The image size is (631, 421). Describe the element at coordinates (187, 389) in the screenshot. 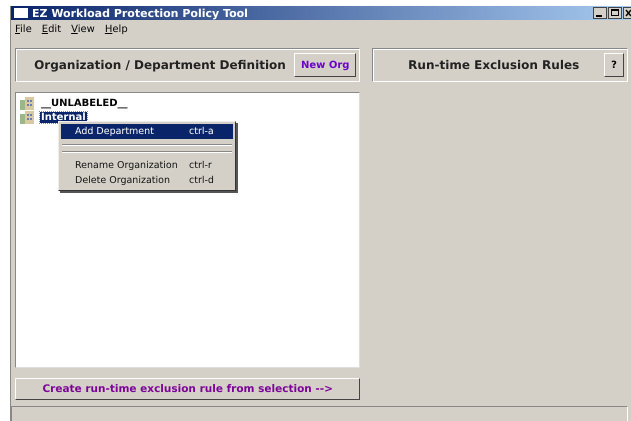

I see `create-rule-button: Create run-time exclusion rule from selection -->` at that location.